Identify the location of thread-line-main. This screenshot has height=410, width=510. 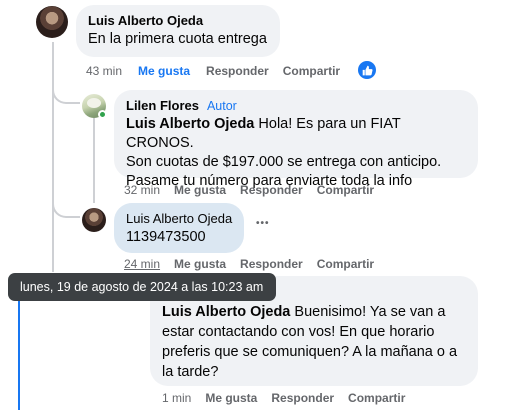
(53, 157).